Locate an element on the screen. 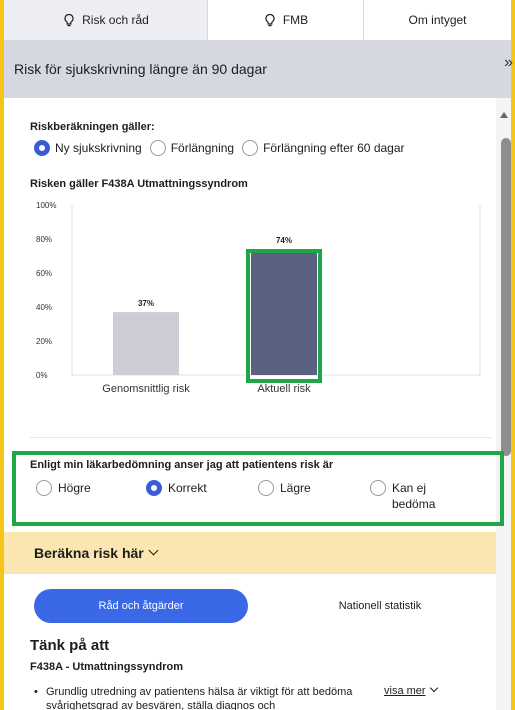 This screenshot has width=515, height=710. y-tick-label: 80% is located at coordinates (44, 239).